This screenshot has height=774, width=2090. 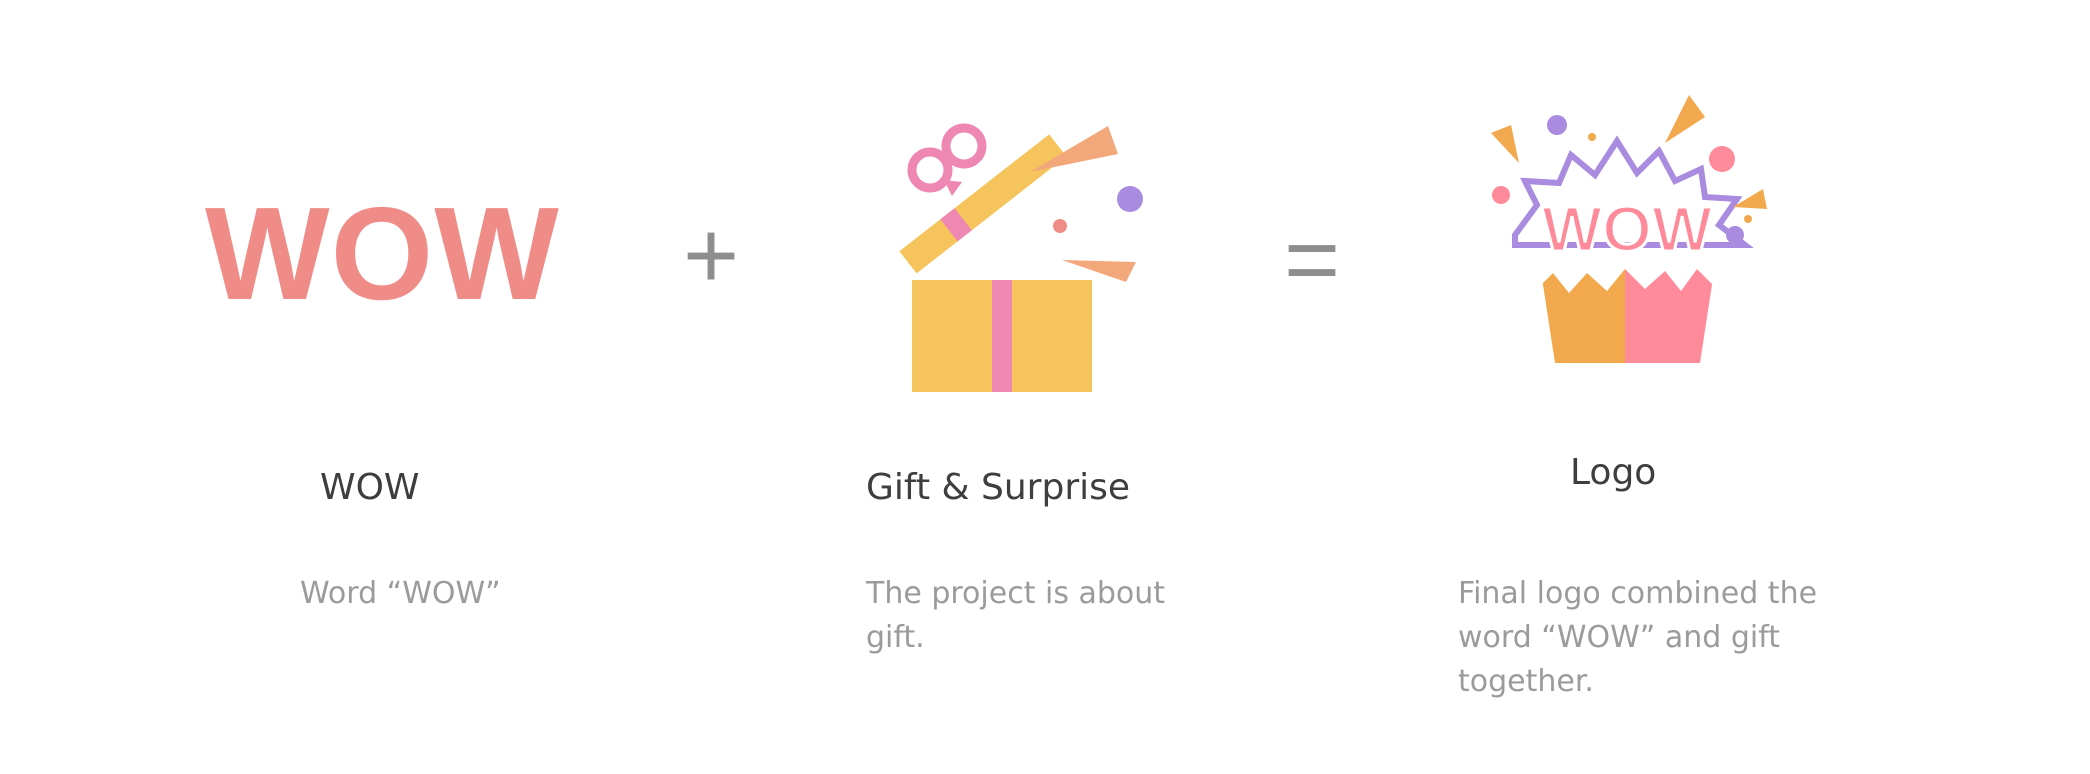 I want to click on gift-box-icon, so click(x=1021, y=257).